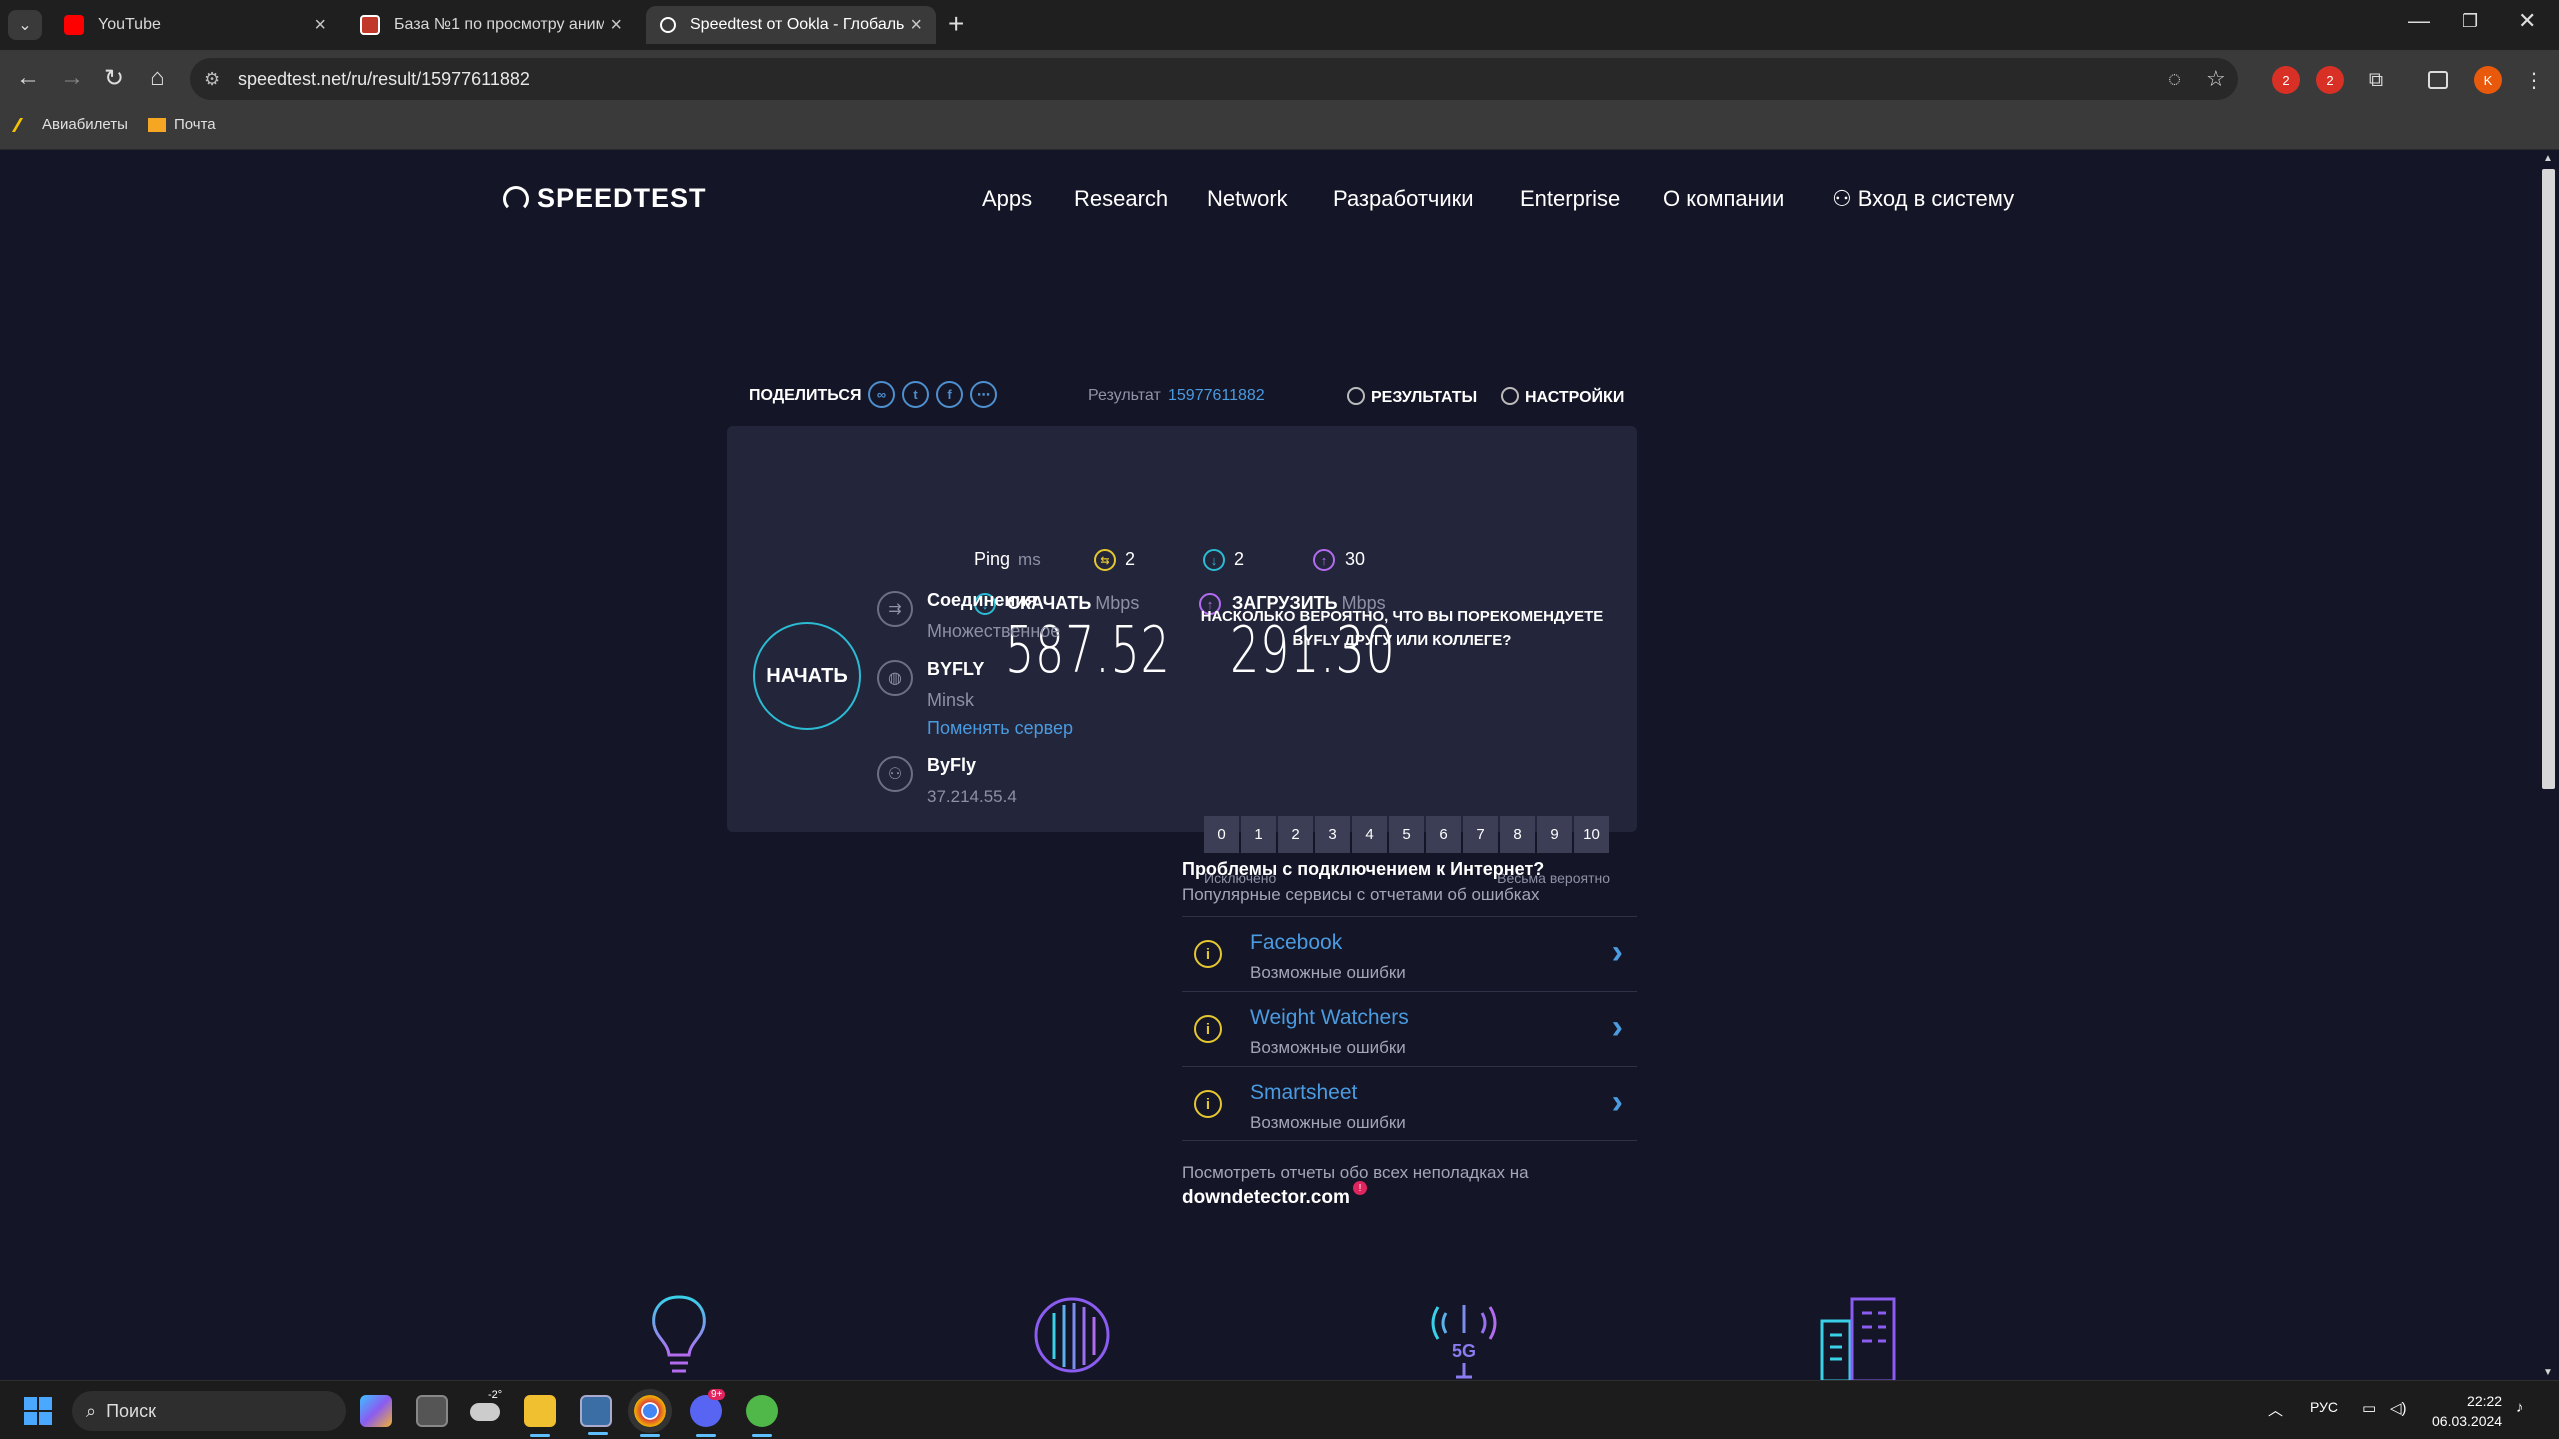 The width and height of the screenshot is (2559, 1439). I want to click on back-button: ←, so click(28, 78).